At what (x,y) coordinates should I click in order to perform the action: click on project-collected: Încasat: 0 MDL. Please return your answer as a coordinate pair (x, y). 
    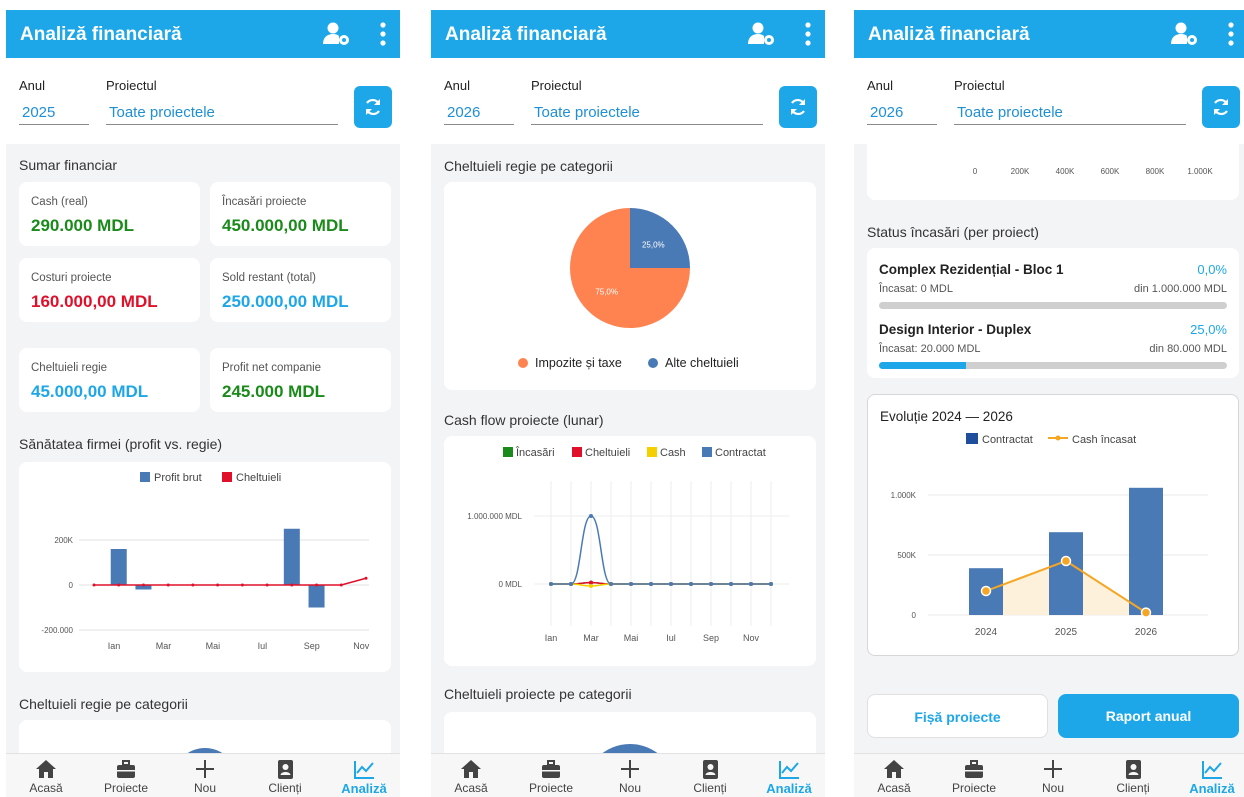
    Looking at the image, I should click on (916, 289).